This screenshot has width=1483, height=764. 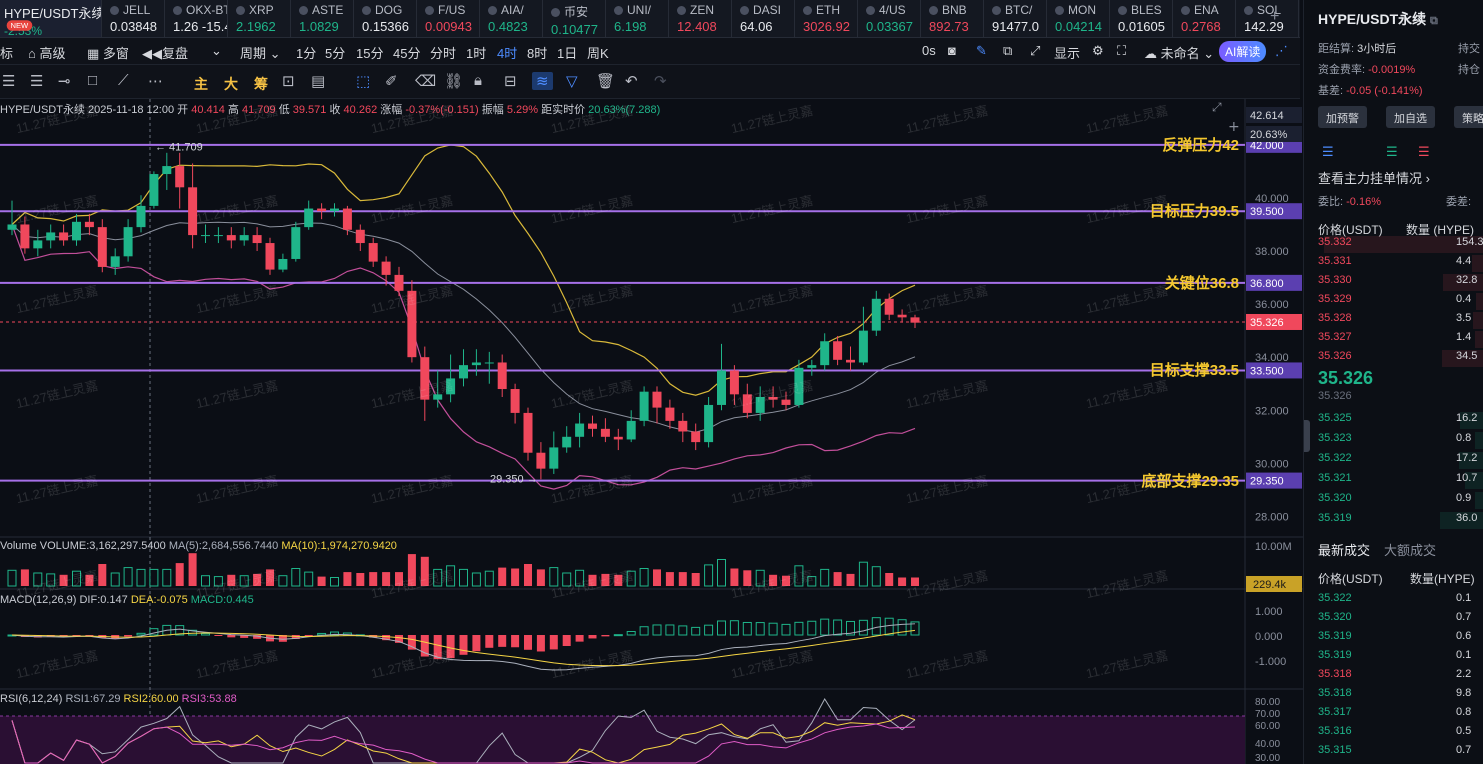 I want to click on ticker-item: ASTE 1.0829, so click(x=322, y=18).